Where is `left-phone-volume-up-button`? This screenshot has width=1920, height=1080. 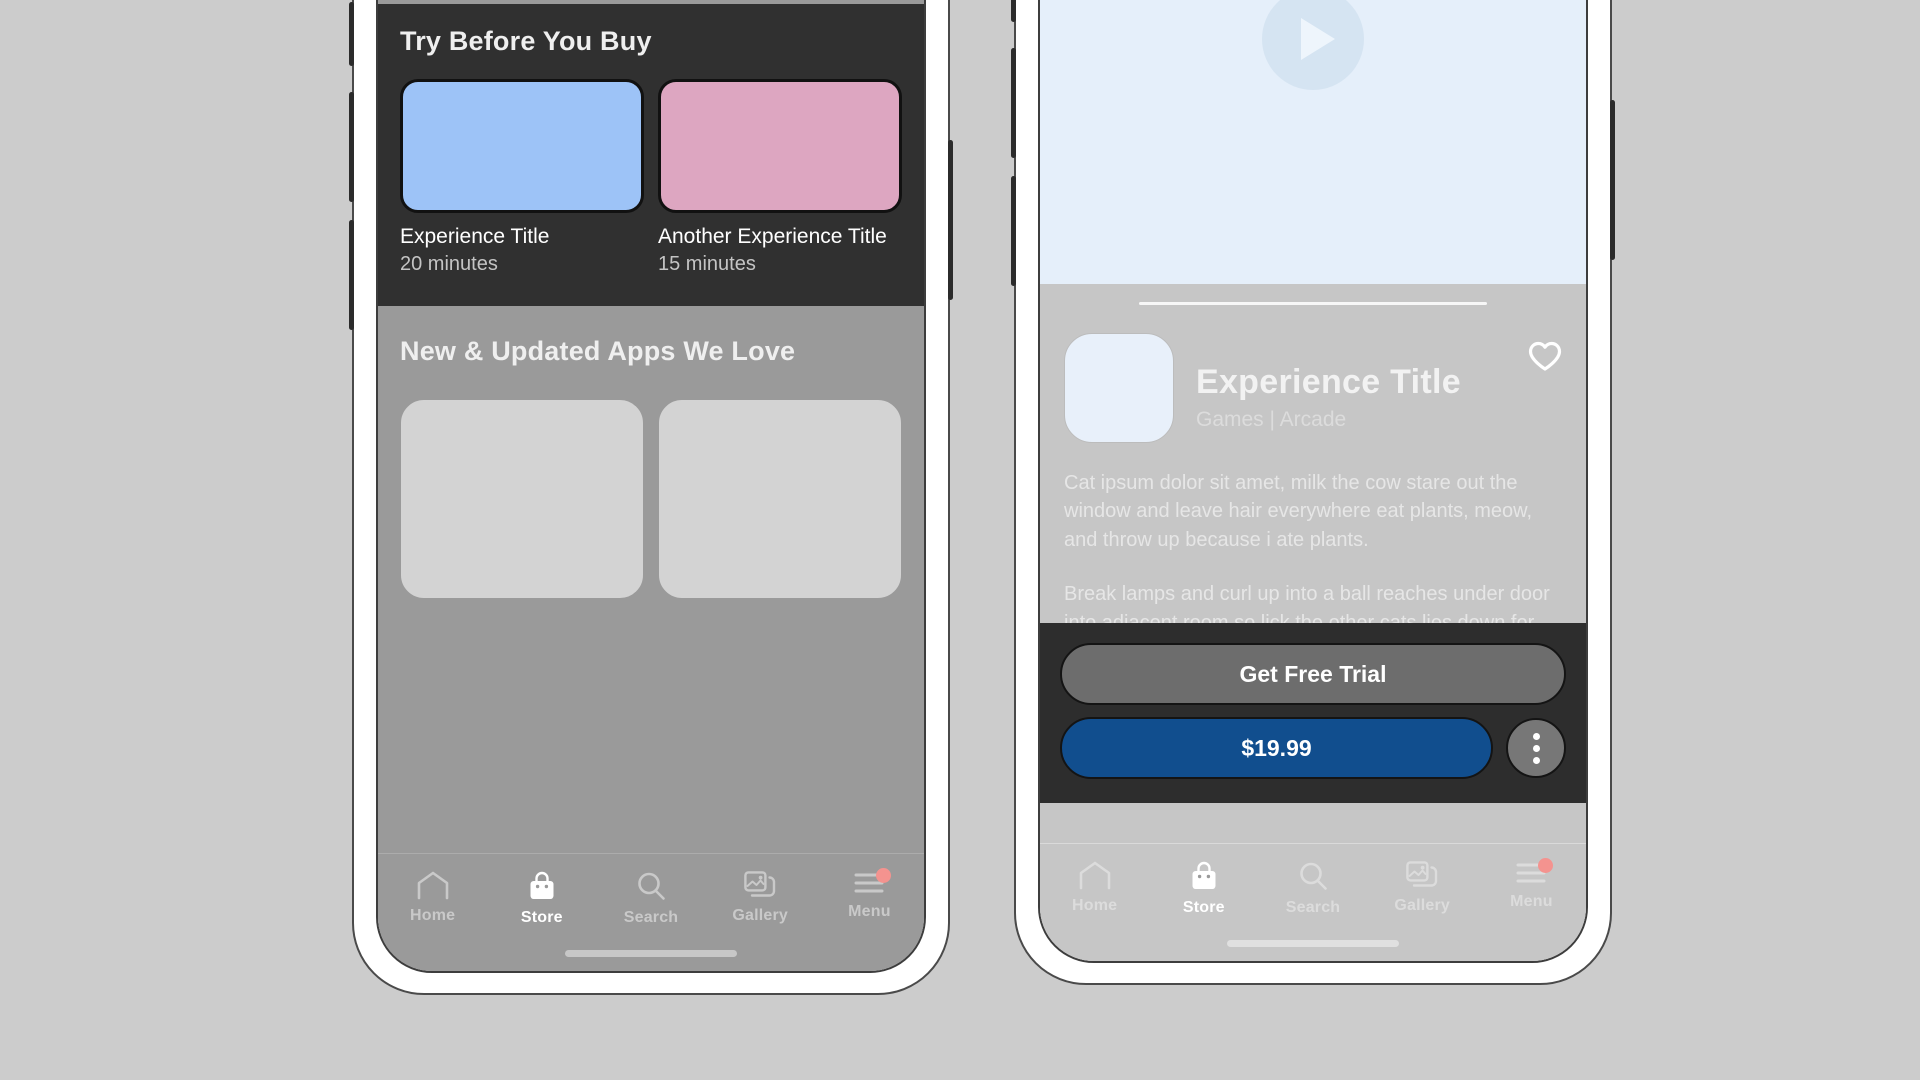
left-phone-volume-up-button is located at coordinates (351, 147).